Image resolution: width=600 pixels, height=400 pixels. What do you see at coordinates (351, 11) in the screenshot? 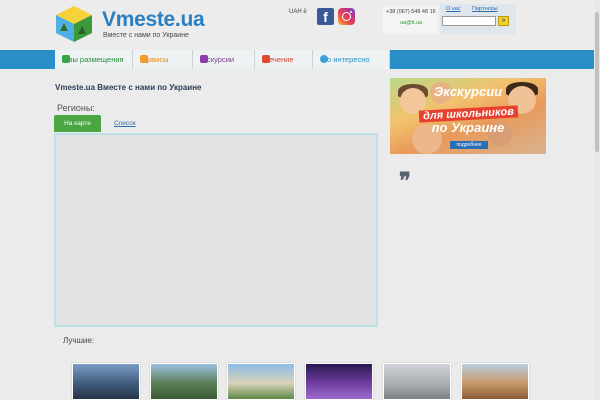
I see `instagram-dot` at bounding box center [351, 11].